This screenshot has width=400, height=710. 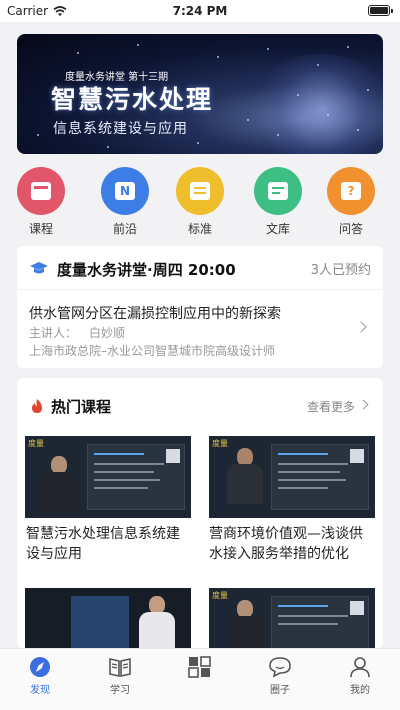 What do you see at coordinates (146, 269) in the screenshot?
I see `live-lecture-title: 度量水务讲堂·周四 20:00` at bounding box center [146, 269].